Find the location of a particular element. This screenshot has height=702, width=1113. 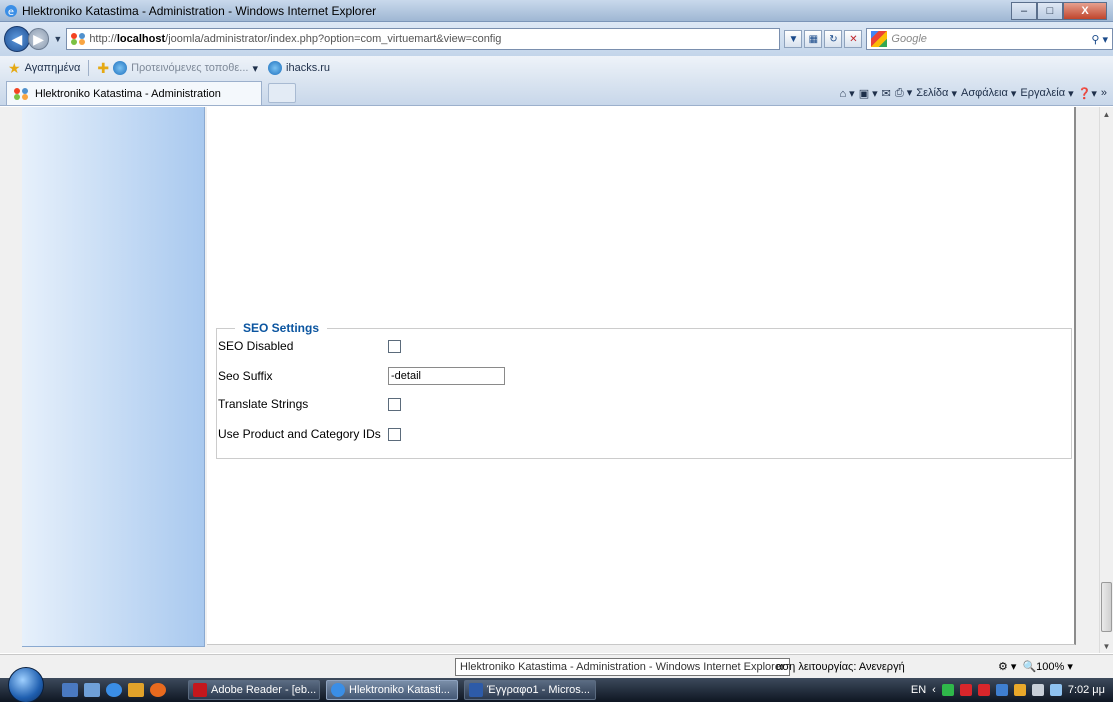

seo-settings-legend: SEO Settings is located at coordinates (281, 328).